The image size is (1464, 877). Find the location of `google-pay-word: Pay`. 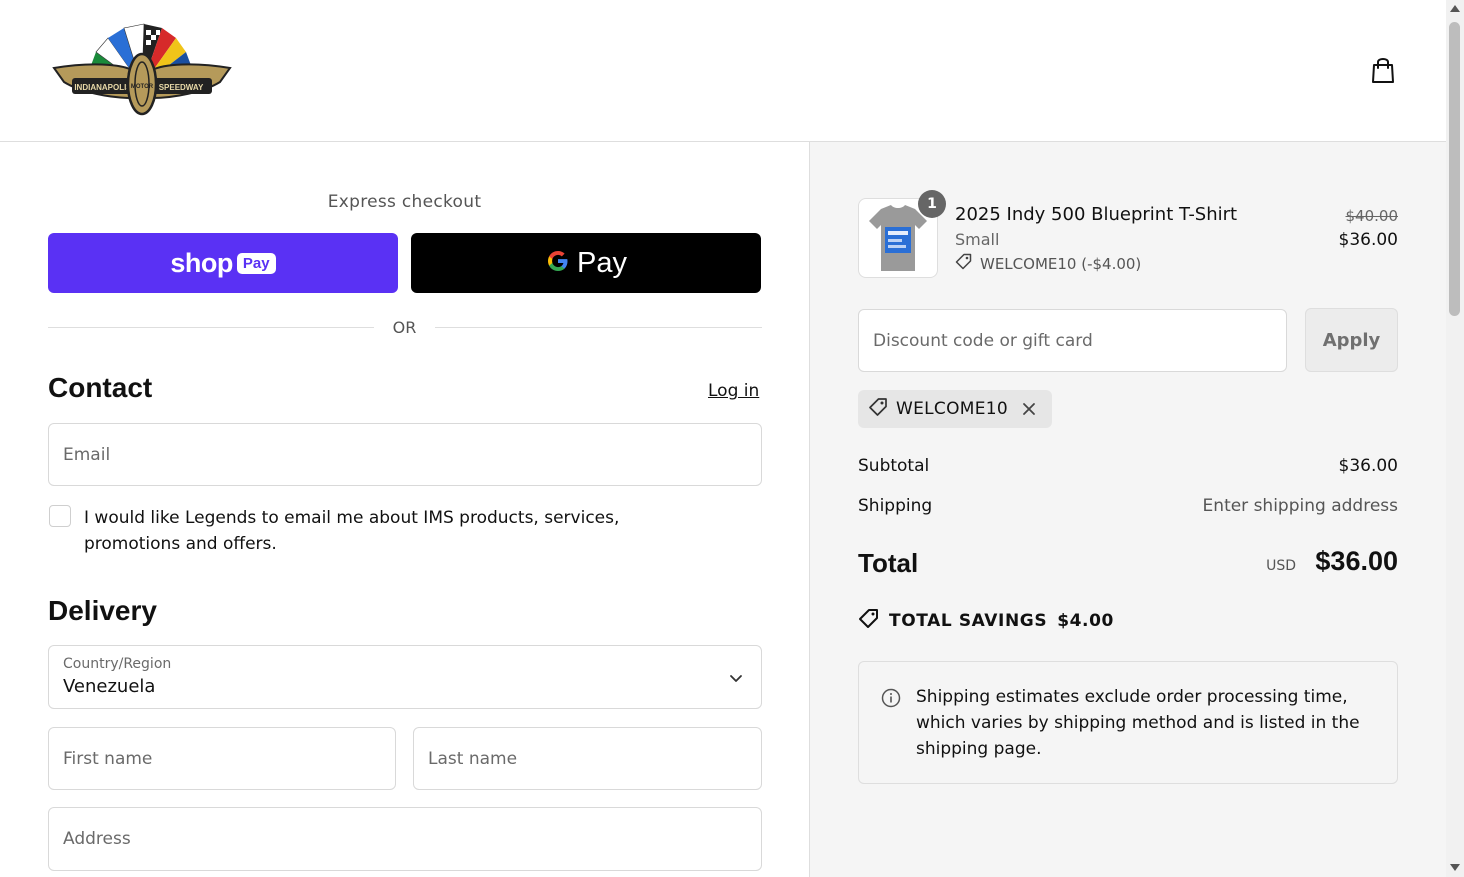

google-pay-word: Pay is located at coordinates (602, 262).